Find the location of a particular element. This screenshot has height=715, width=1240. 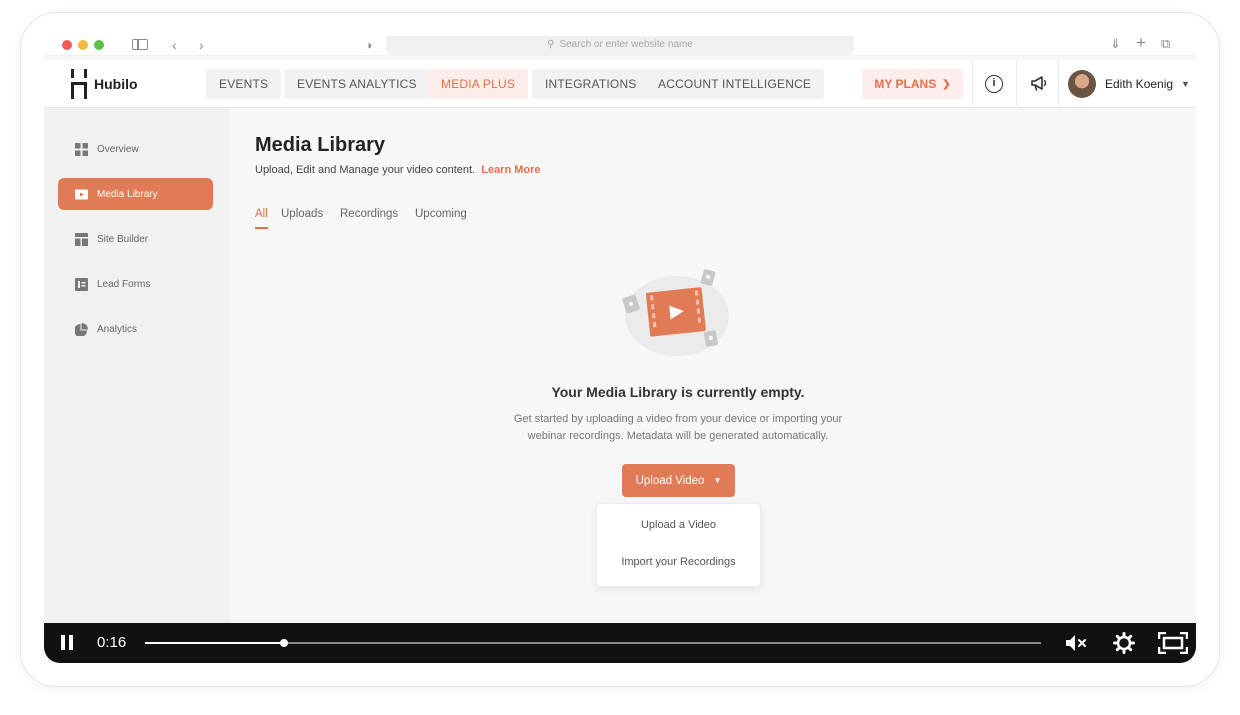

sidebar-item-label: Site Builder is located at coordinates (123, 239).